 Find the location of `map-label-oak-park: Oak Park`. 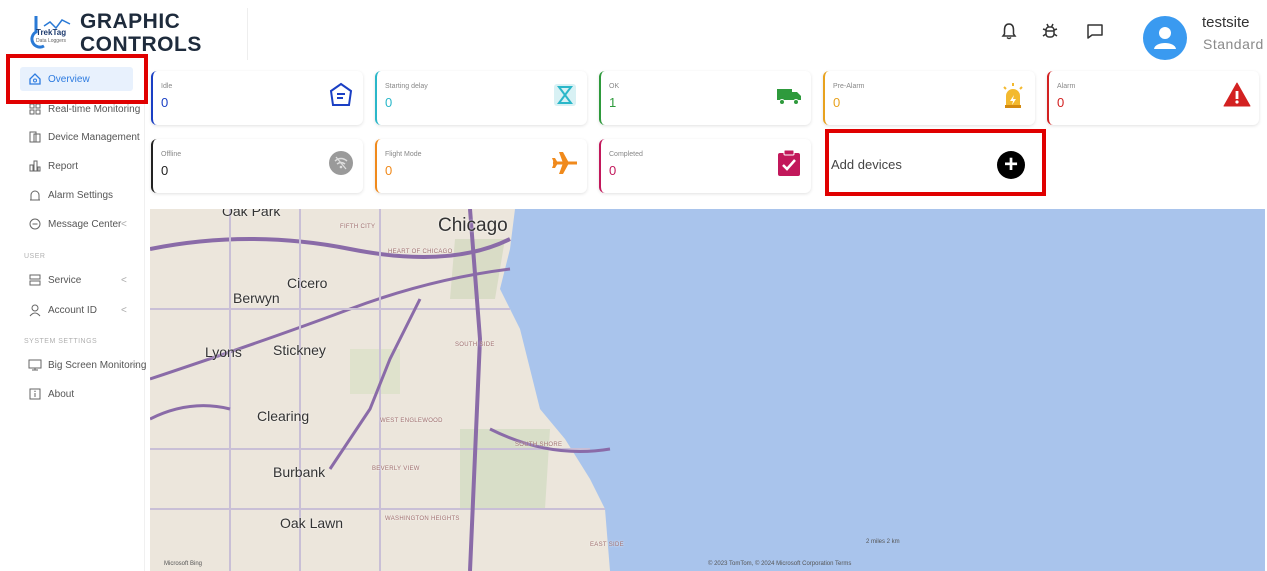

map-label-oak-park: Oak Park is located at coordinates (251, 214).